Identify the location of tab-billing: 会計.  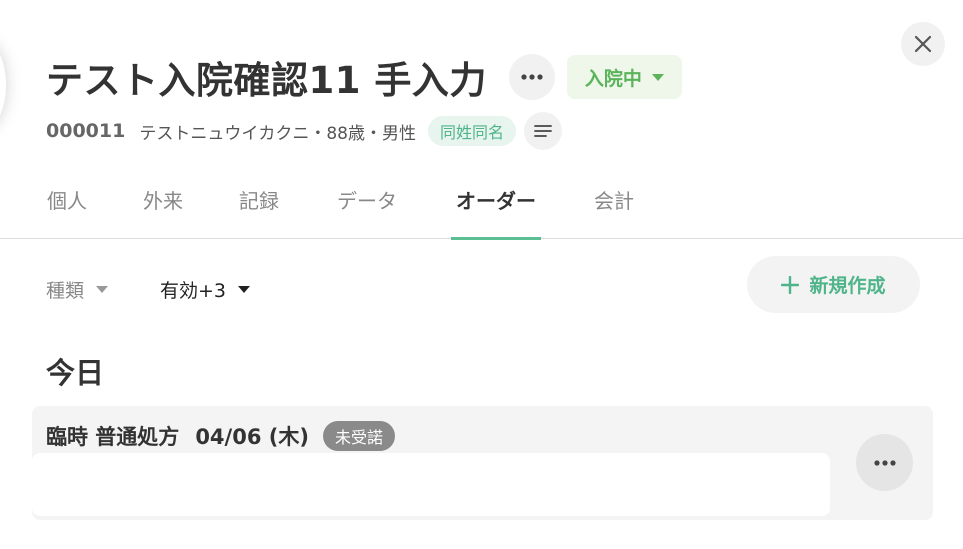
(614, 207).